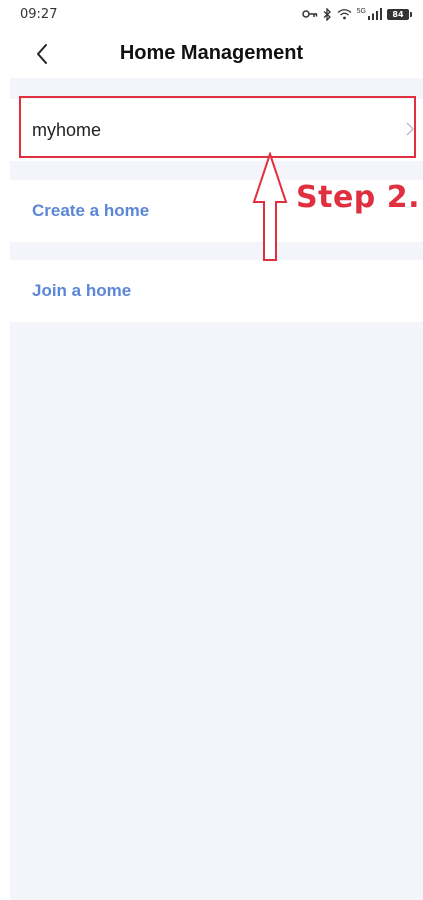 Image resolution: width=423 pixels, height=900 pixels. What do you see at coordinates (216, 130) in the screenshot?
I see `home-item-myhome: myhome` at bounding box center [216, 130].